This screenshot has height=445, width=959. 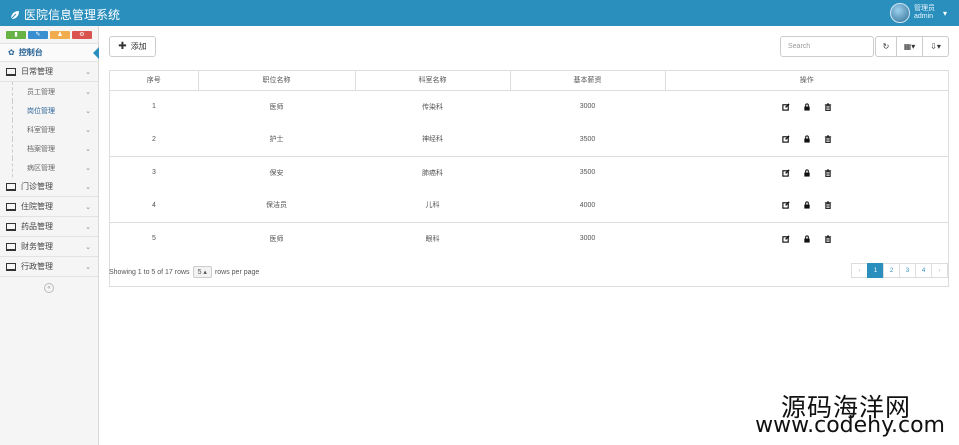 I want to click on sidebar-item-5: 财务管理 ⌄, so click(x=49, y=247).